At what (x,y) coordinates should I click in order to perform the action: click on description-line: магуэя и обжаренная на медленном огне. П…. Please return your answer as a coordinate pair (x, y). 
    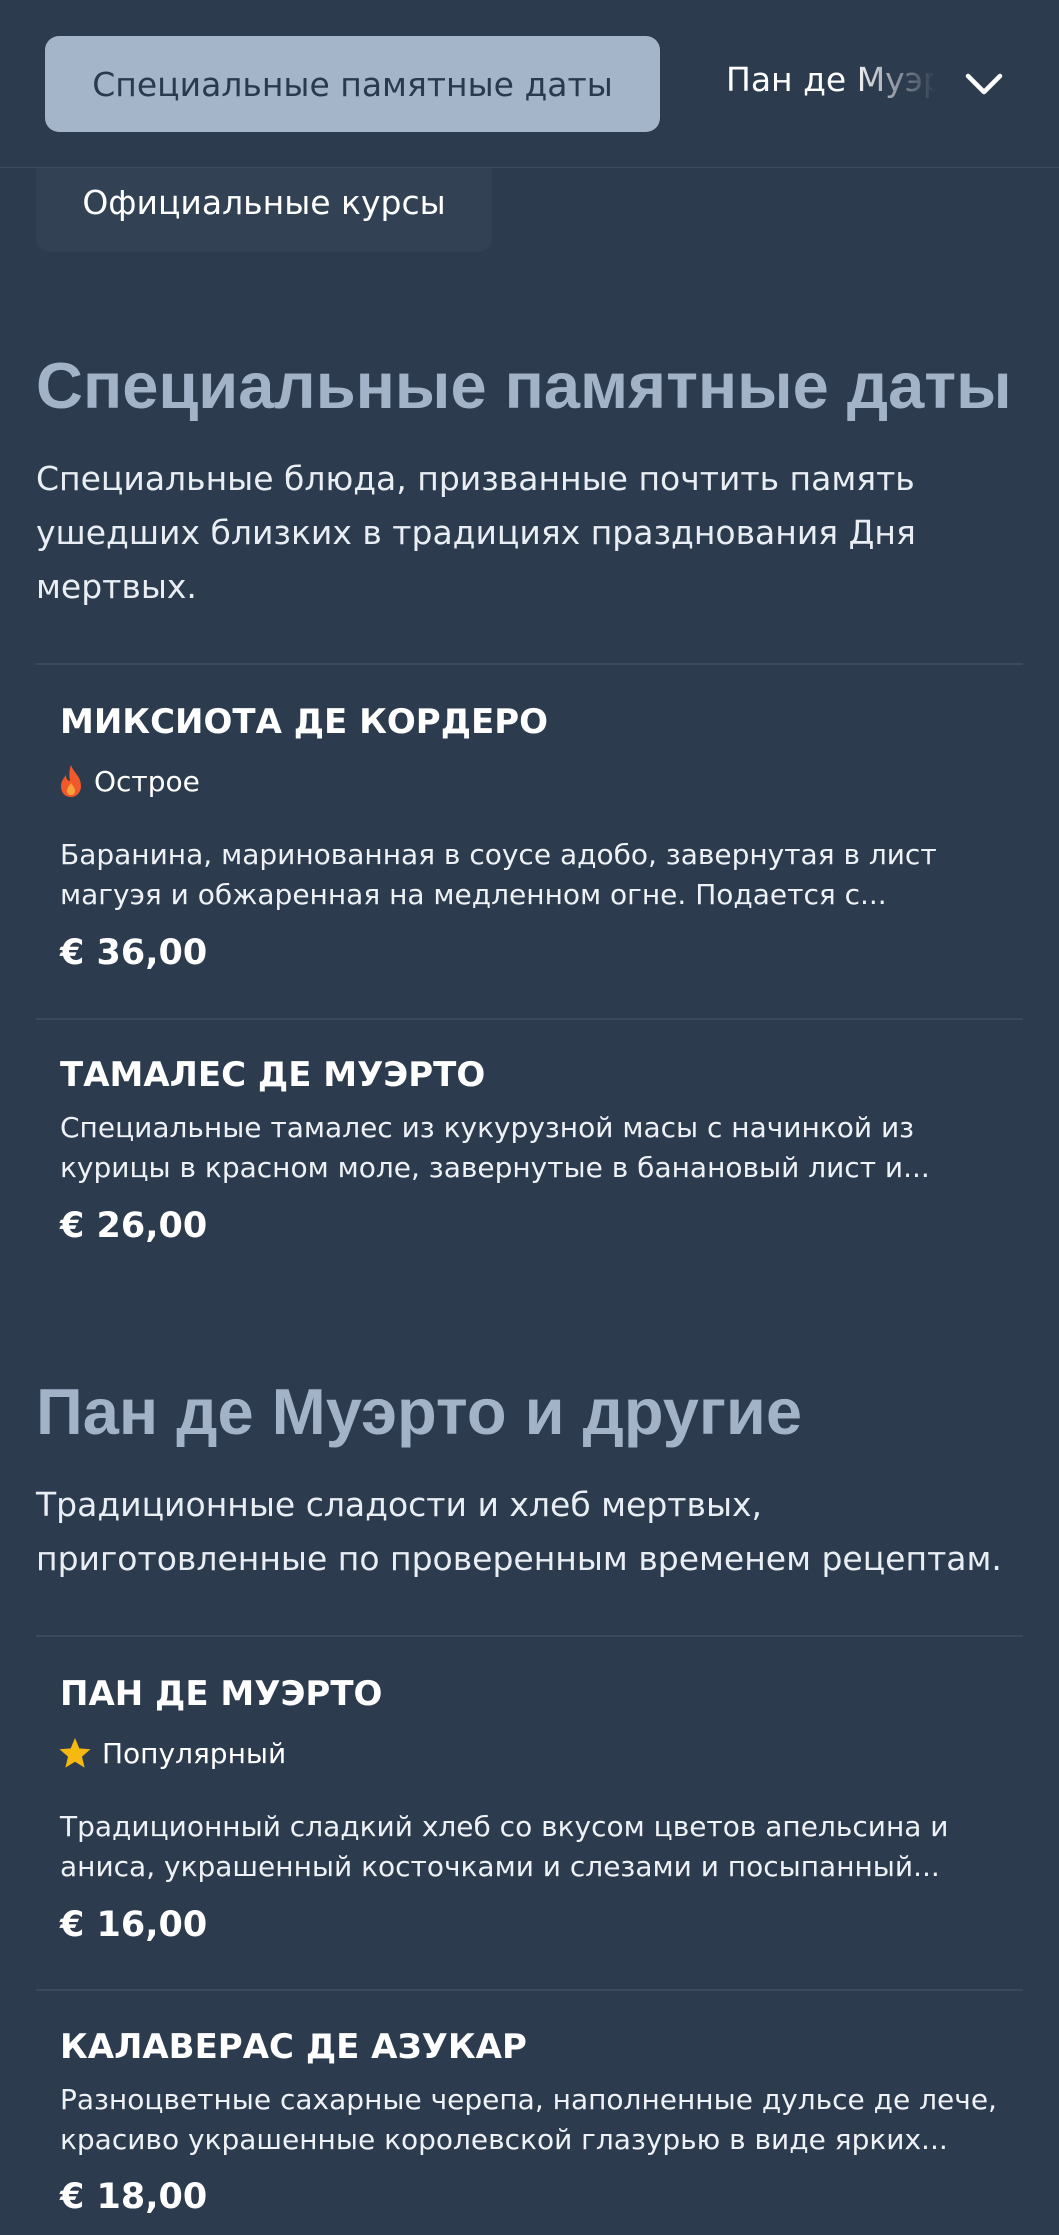
    Looking at the image, I should click on (473, 894).